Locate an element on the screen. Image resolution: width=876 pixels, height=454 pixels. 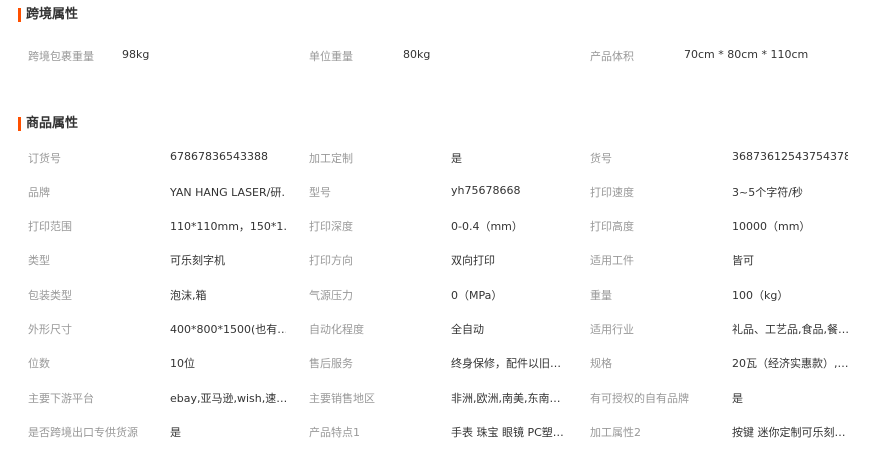
attr-label: 主要销售地区 is located at coordinates (342, 398).